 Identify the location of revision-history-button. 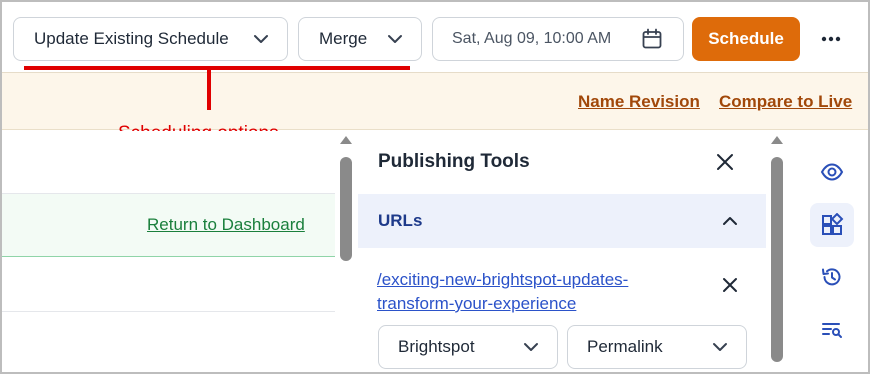
(832, 277).